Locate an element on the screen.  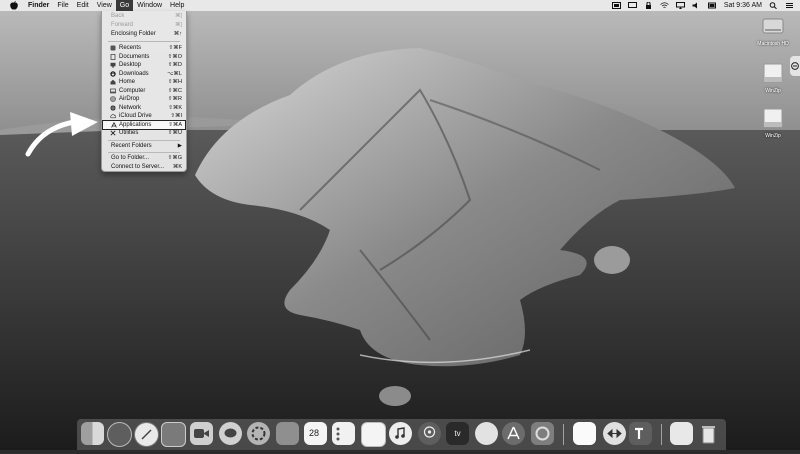
desktop-icon-winzip-2: WinZip is located at coordinates (773, 123).